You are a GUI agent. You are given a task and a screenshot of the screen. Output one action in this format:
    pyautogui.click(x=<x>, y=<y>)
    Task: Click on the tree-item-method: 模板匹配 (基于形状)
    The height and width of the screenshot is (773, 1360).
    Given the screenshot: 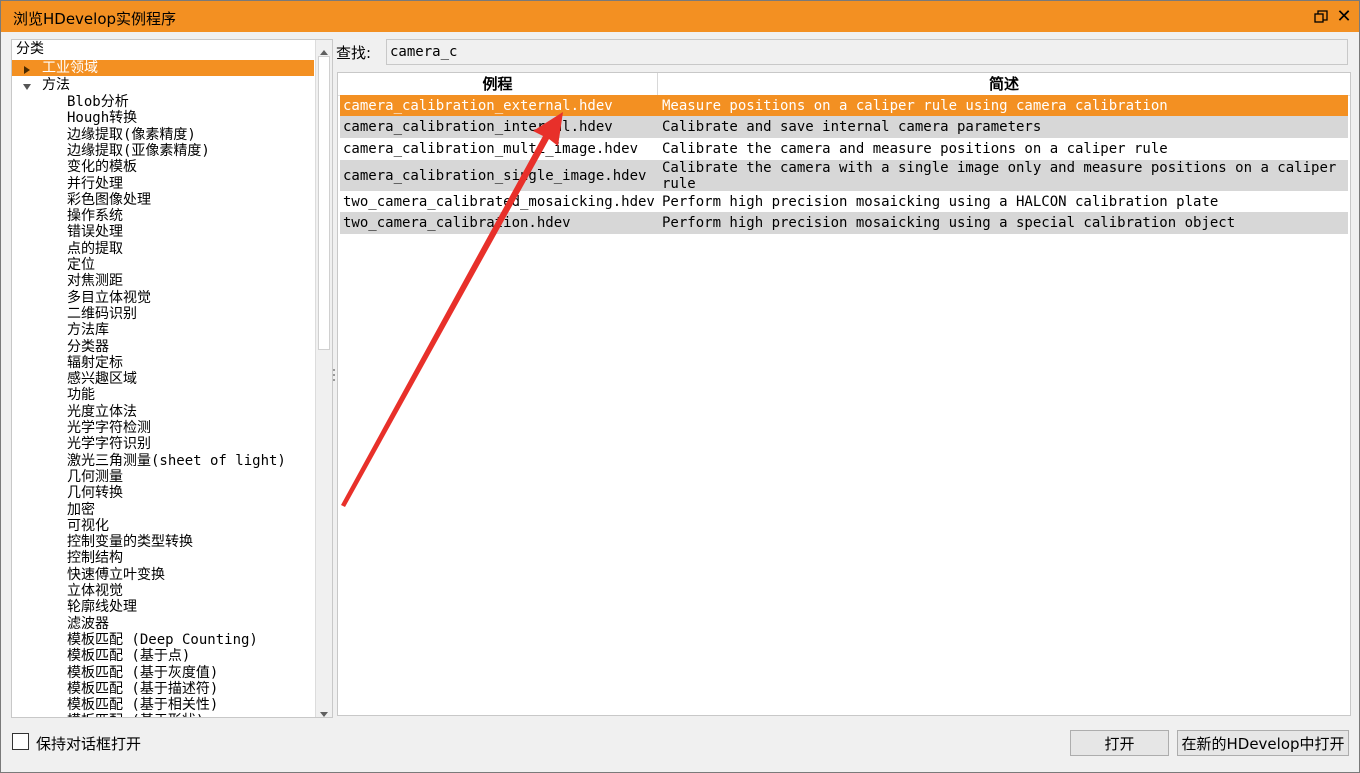 What is the action you would take?
    pyautogui.click(x=135, y=715)
    